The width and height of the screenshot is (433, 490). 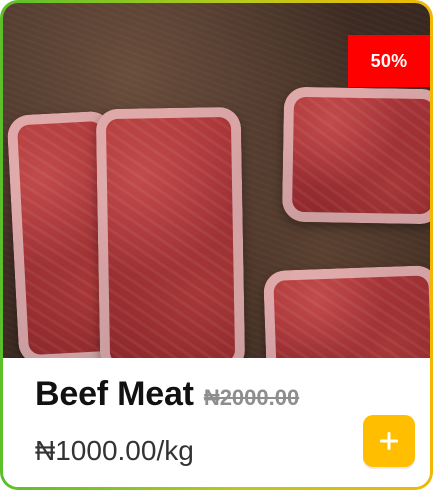 I want to click on discount-badge: 50%, so click(x=389, y=61).